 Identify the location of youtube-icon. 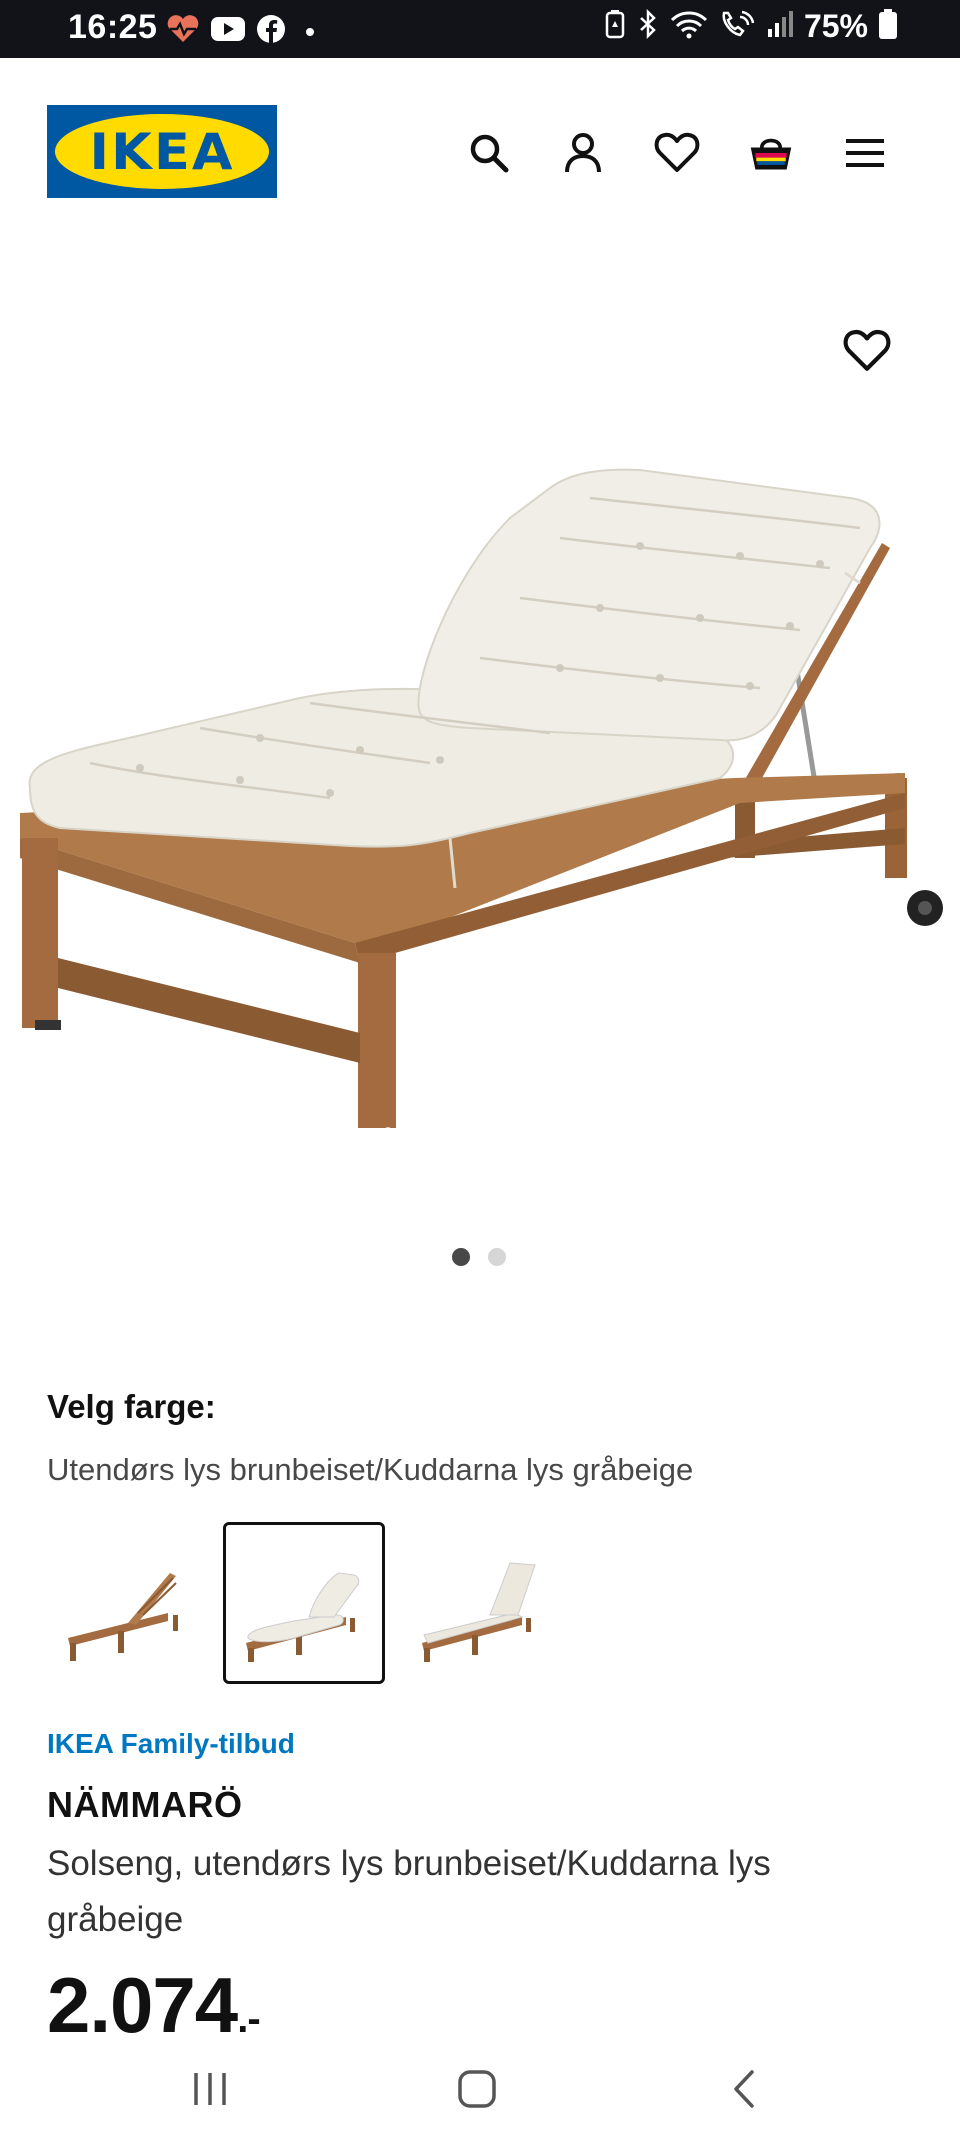
(228, 31).